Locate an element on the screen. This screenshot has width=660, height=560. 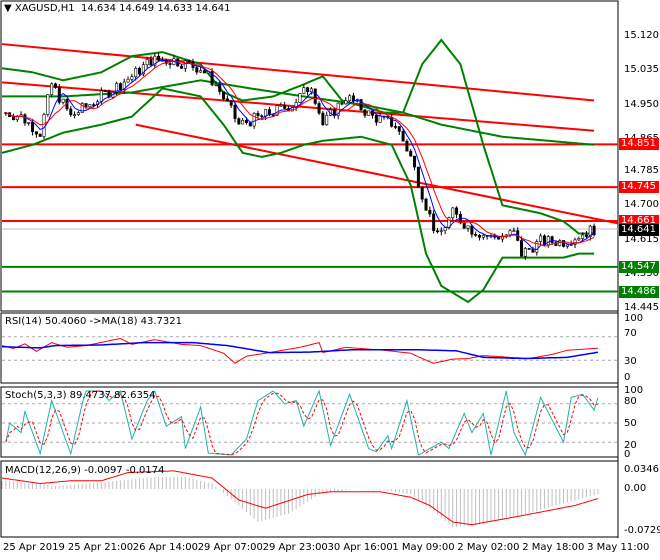
time-axis-label: 2 May 02:00 is located at coordinates (488, 547).